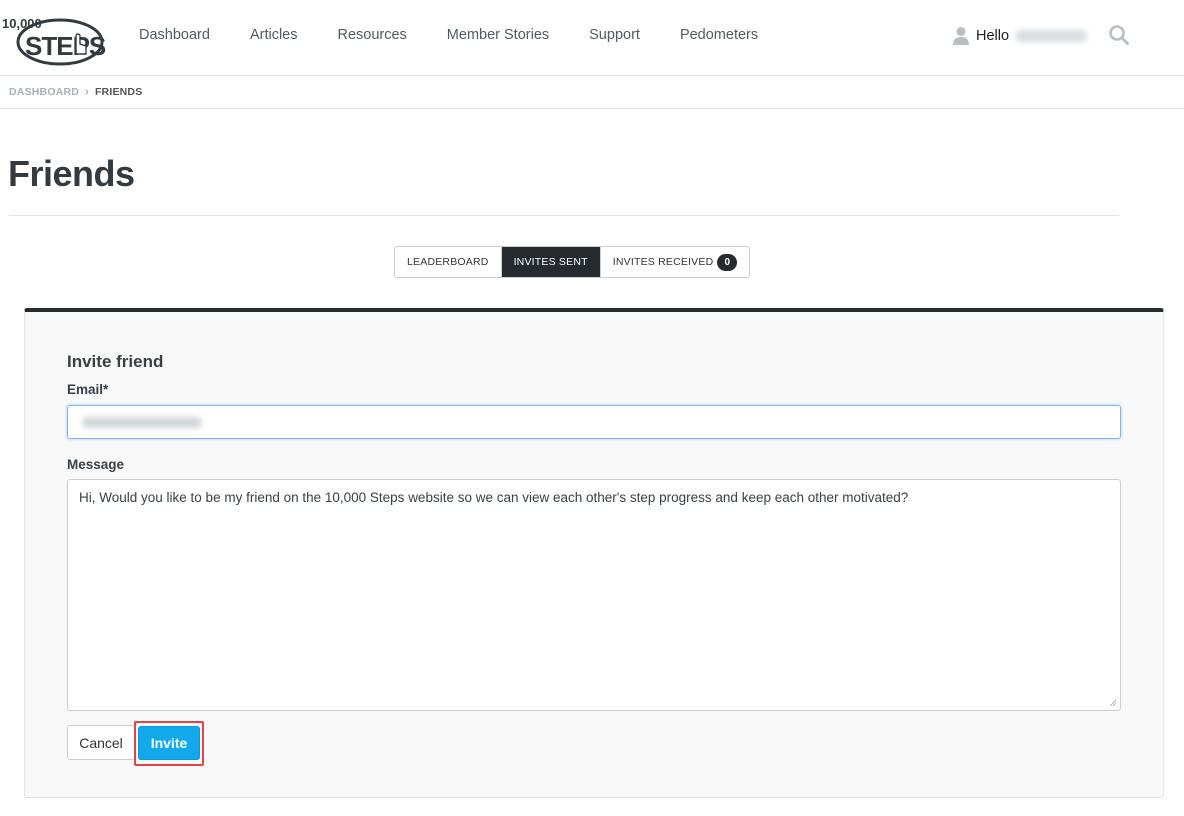 This screenshot has width=1184, height=816. Describe the element at coordinates (719, 35) in the screenshot. I see `nav-pedometers: Pedometers` at that location.